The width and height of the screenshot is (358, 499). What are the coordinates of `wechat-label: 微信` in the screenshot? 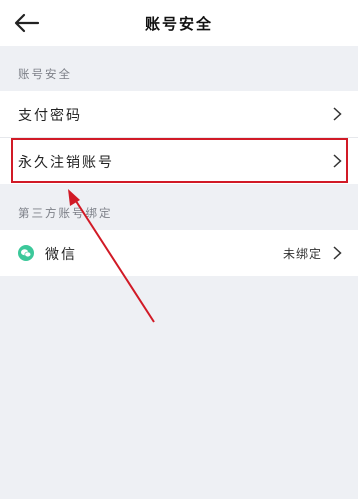 It's located at (61, 255).